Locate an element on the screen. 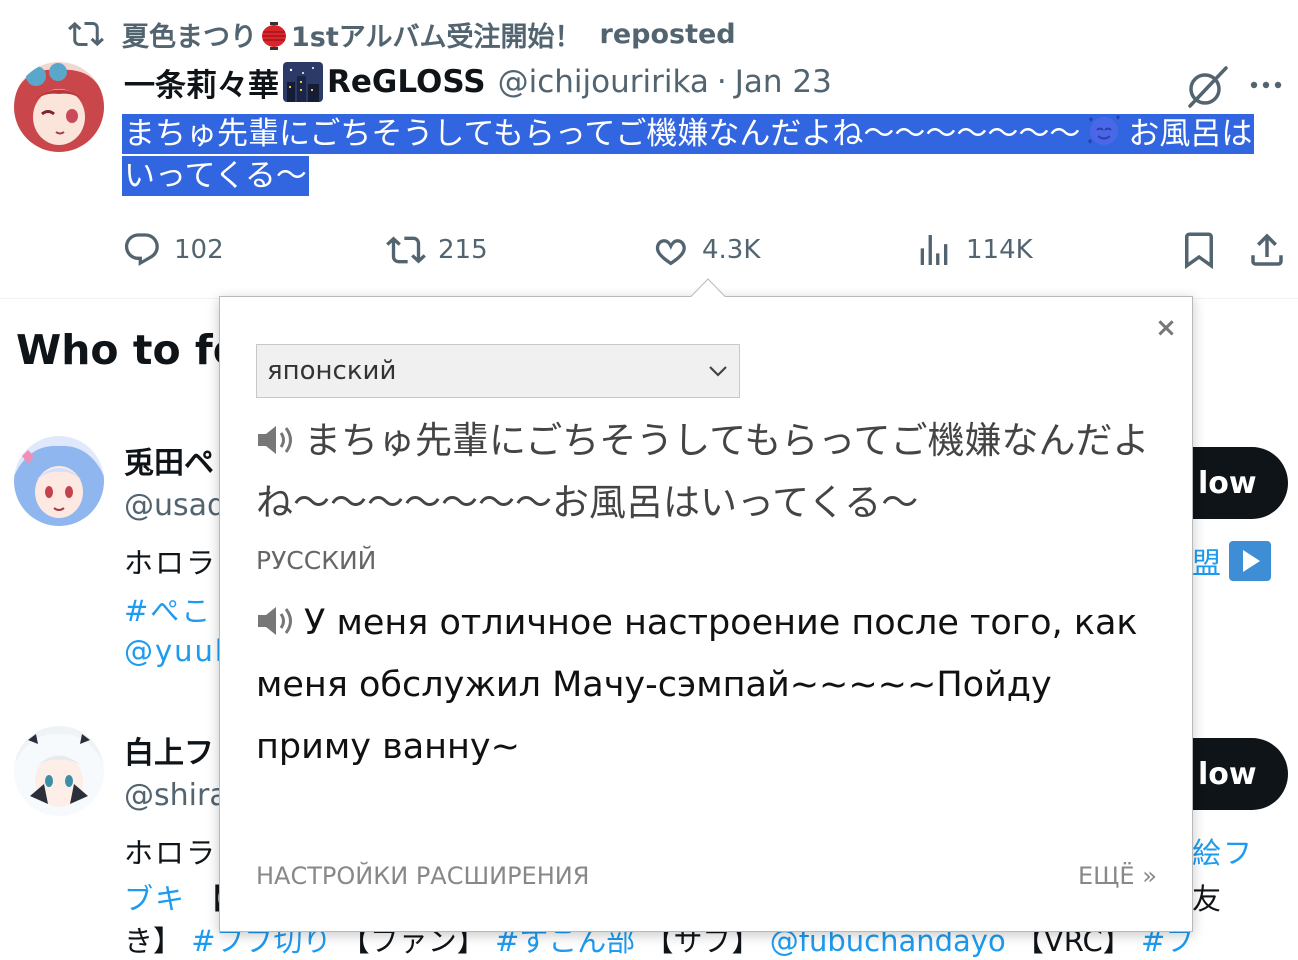  tweet-text-part1: まちゅ先輩にごちそうしてもらってご機嫌なんだよね〜〜〜〜〜〜〜 is located at coordinates (602, 134).